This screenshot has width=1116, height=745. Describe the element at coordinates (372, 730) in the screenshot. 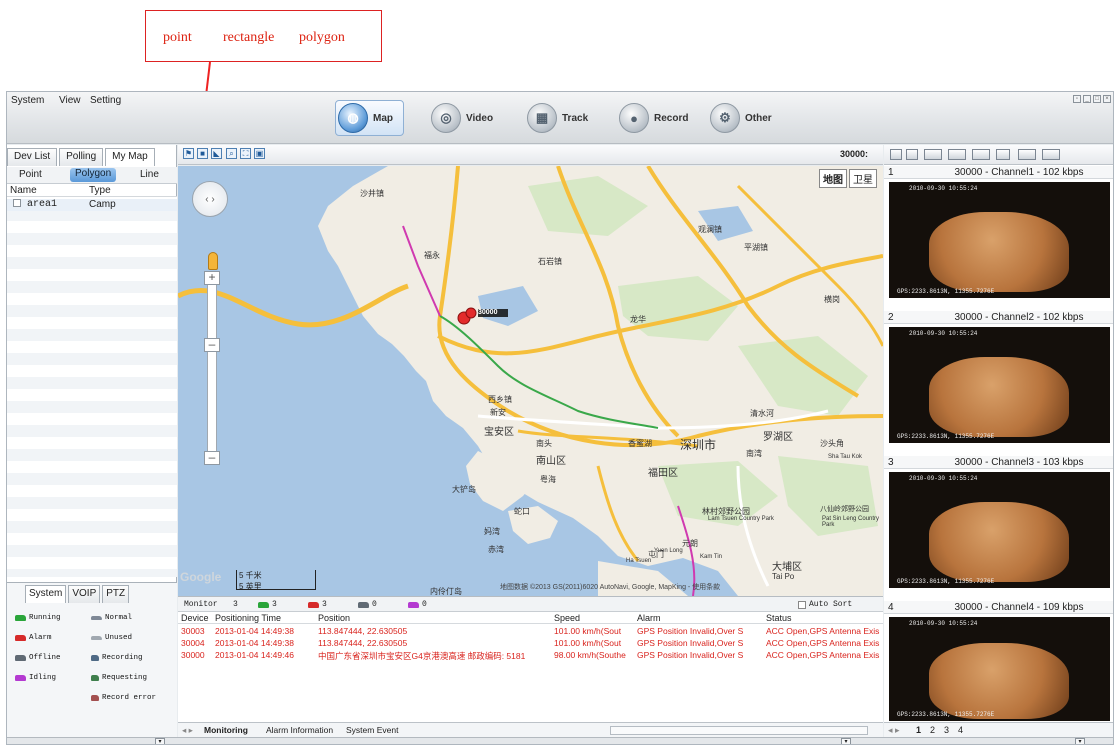

I see `tab-system-event: System Event` at that location.